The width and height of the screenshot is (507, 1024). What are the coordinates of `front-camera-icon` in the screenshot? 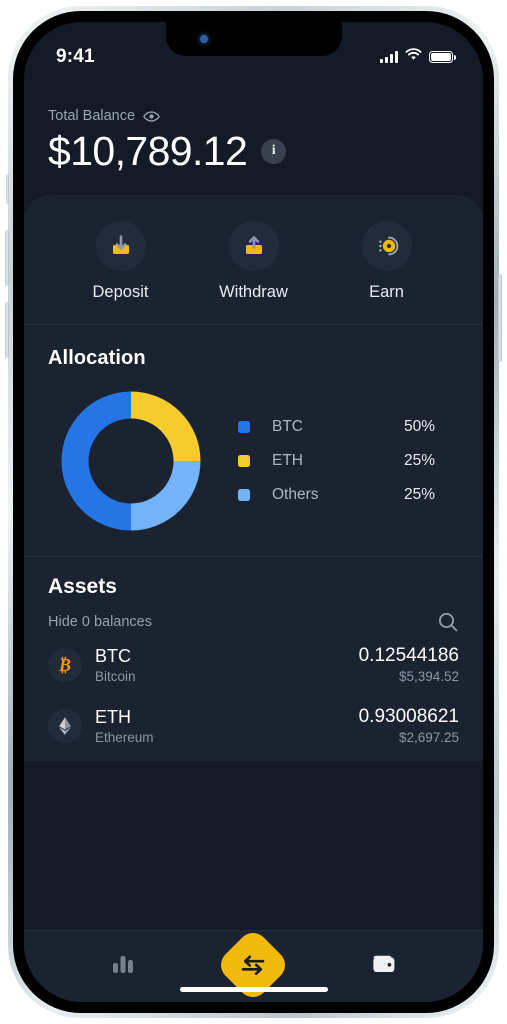 It's located at (203, 39).